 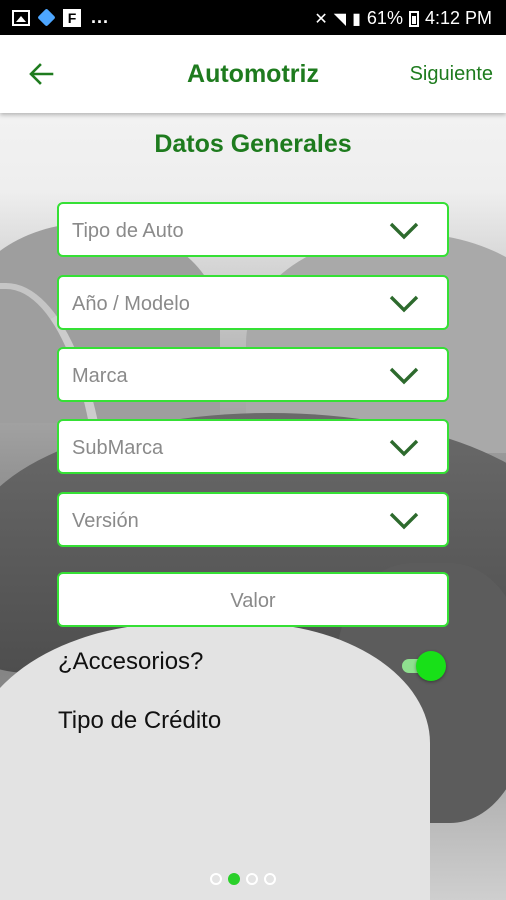 I want to click on accessories-label: ¿Accesorios?, so click(x=131, y=661).